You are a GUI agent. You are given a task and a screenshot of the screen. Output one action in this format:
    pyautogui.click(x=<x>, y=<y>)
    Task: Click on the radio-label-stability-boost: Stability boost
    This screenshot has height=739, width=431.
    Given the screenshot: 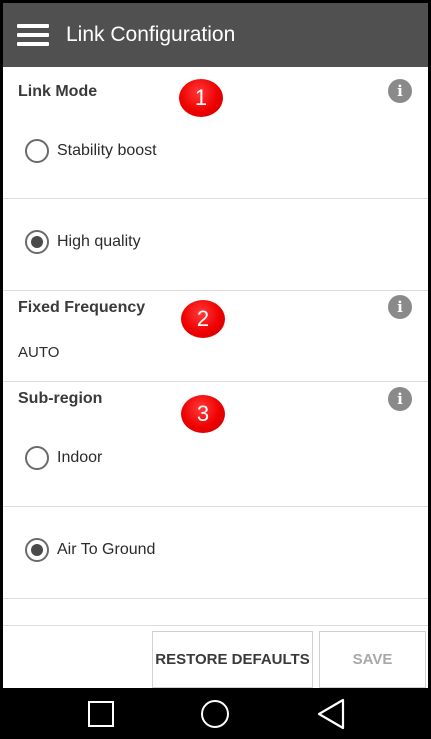 What is the action you would take?
    pyautogui.click(x=107, y=150)
    